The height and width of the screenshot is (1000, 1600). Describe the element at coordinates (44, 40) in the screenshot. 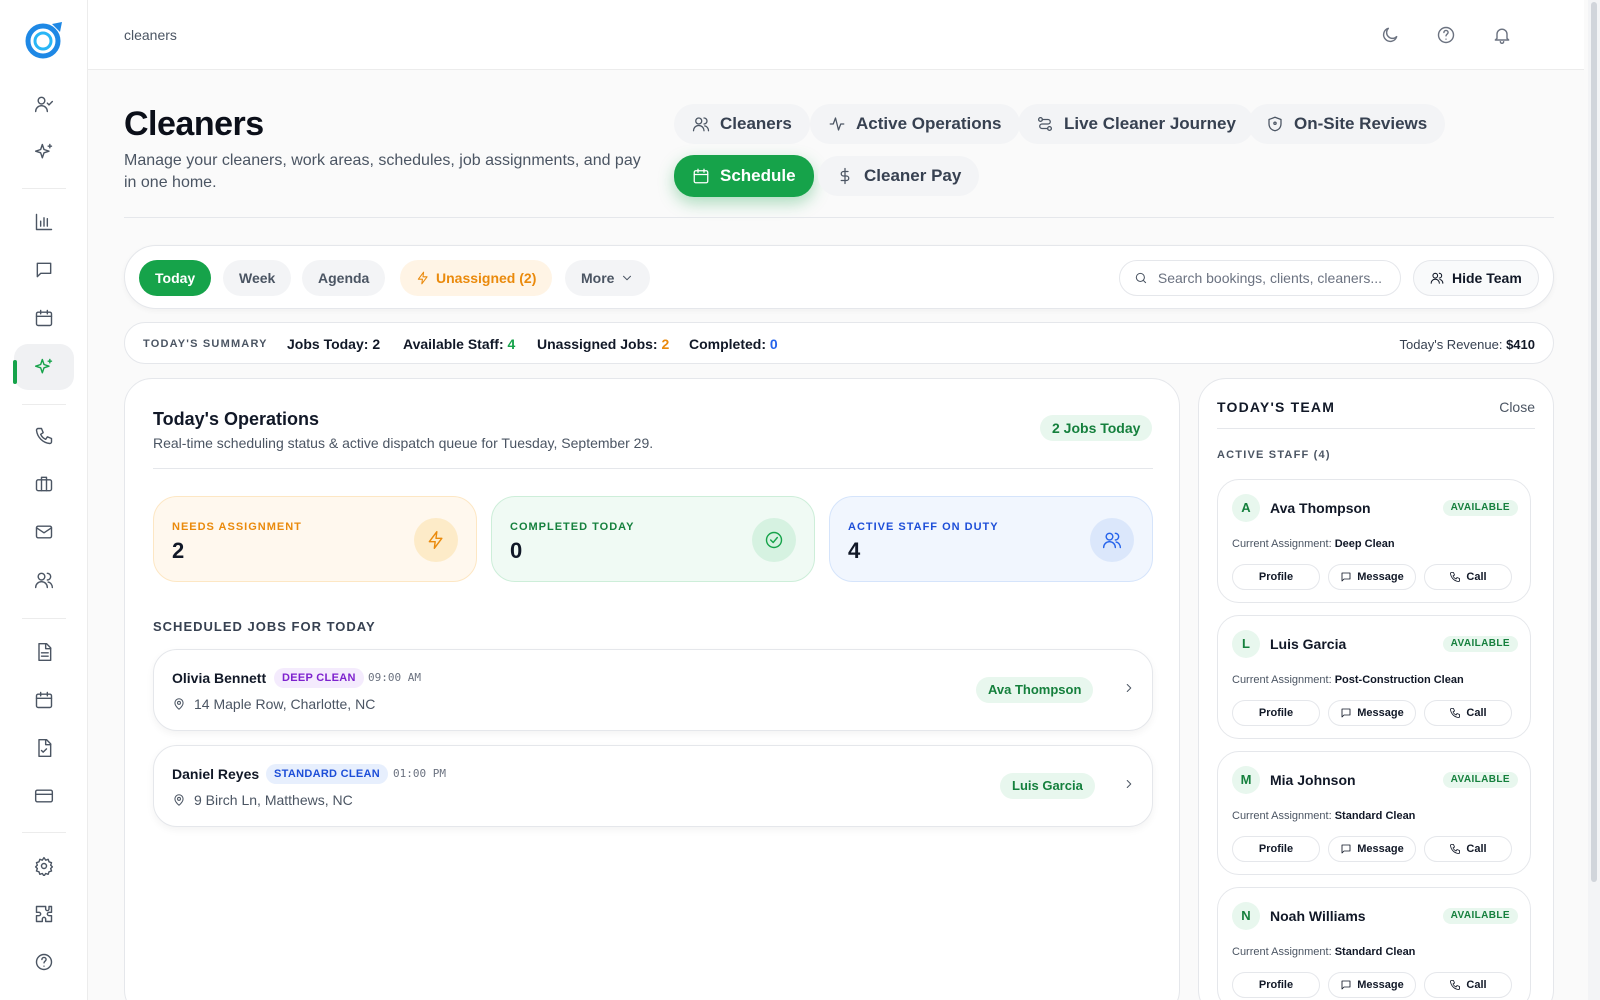

I see `app-logo` at that location.